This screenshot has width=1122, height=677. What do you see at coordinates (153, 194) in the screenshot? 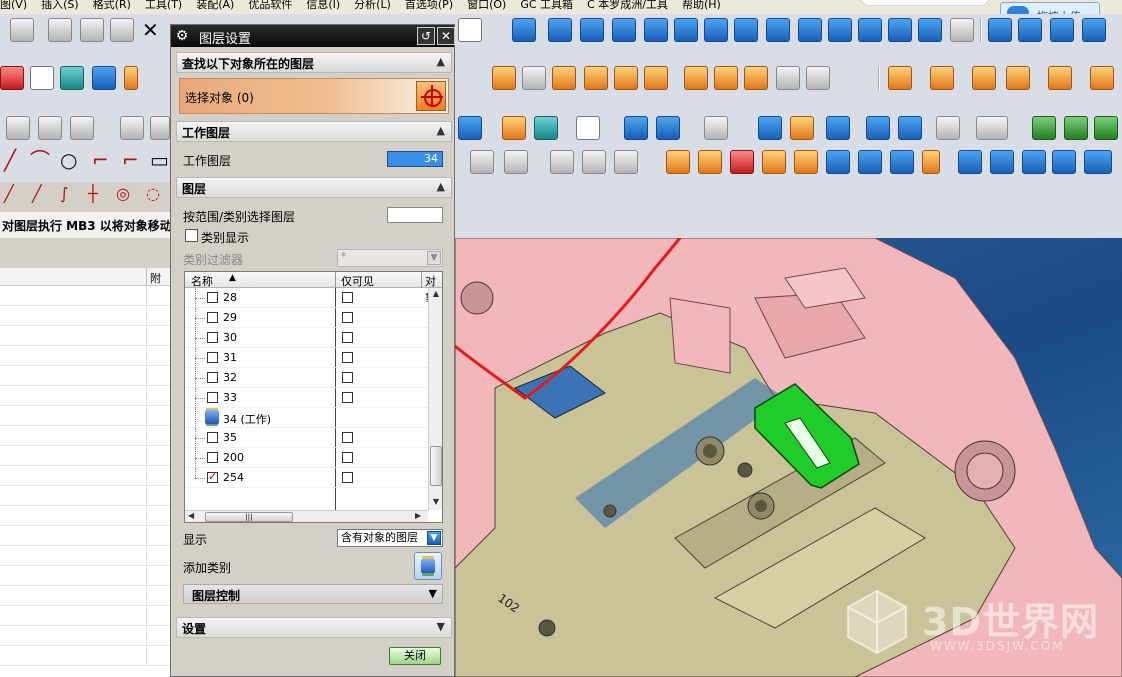
I see `circle-icon: ◌` at bounding box center [153, 194].